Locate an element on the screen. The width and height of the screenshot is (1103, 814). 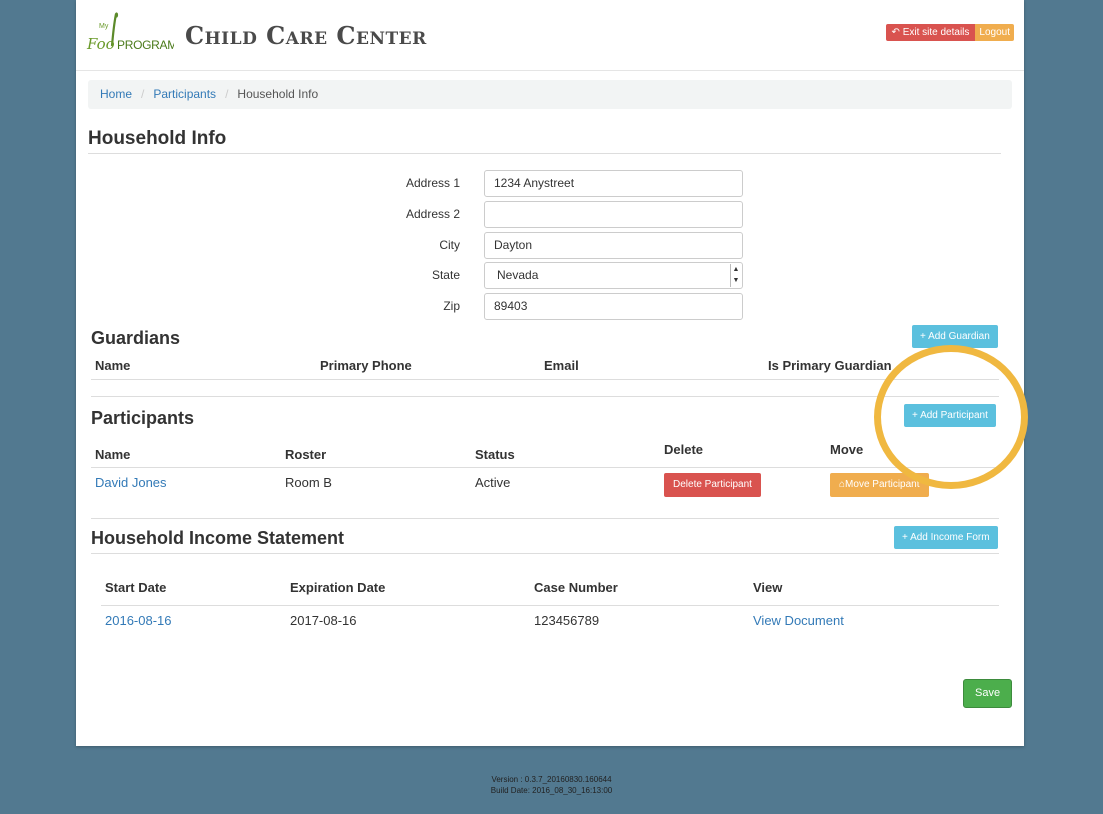
participants-col-status: Status is located at coordinates (495, 454).